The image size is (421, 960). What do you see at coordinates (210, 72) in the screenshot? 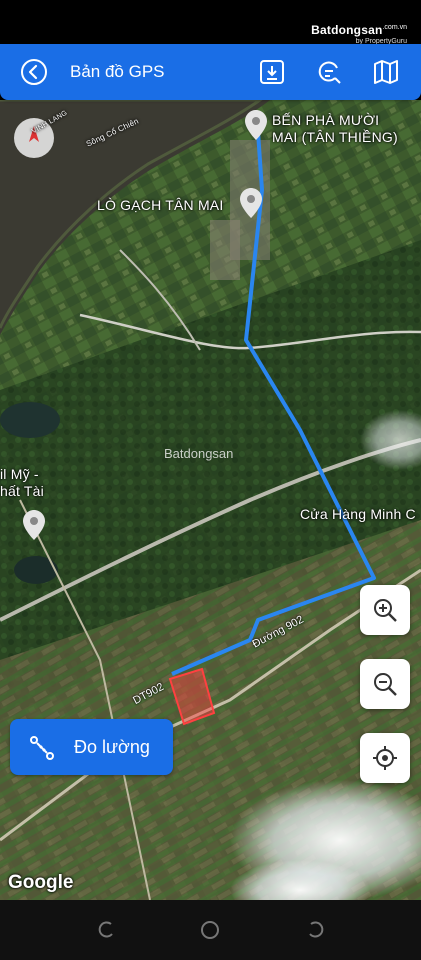
I see `app-header: Bản đồ GPS` at bounding box center [210, 72].